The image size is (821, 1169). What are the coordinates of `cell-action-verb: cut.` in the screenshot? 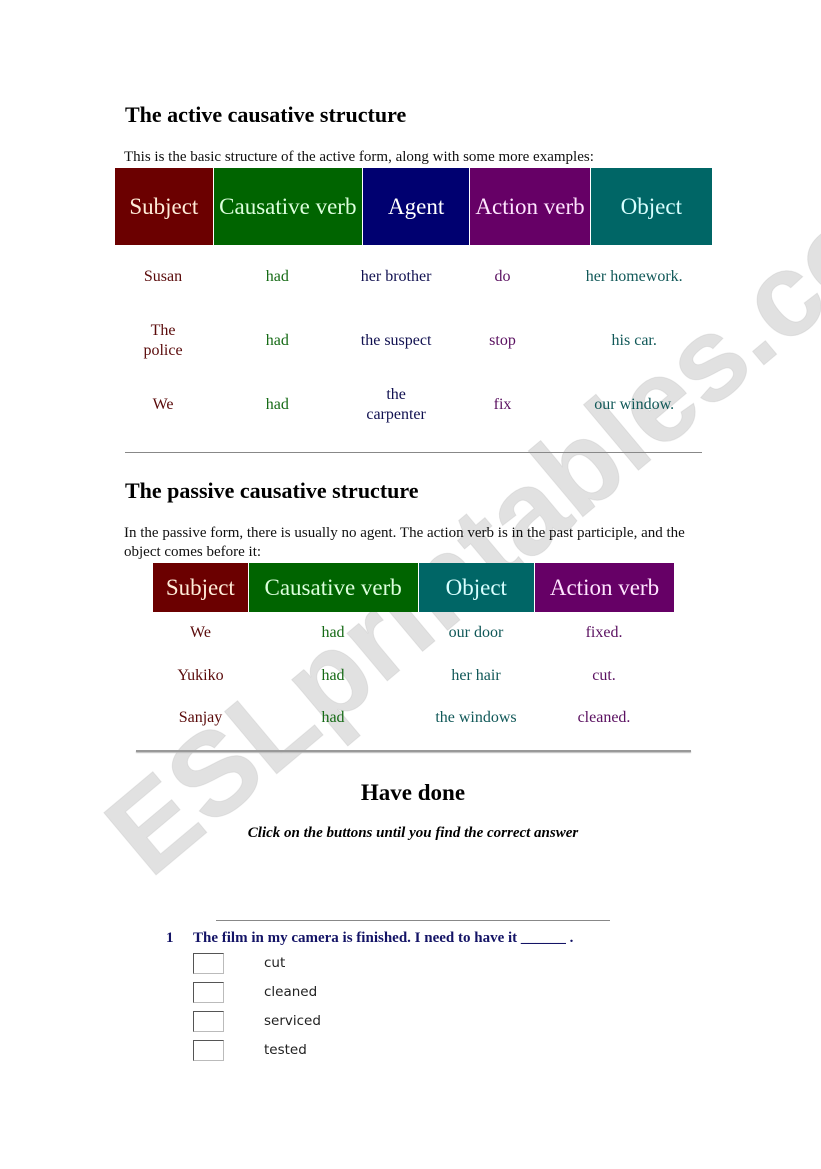 It's located at (604, 675).